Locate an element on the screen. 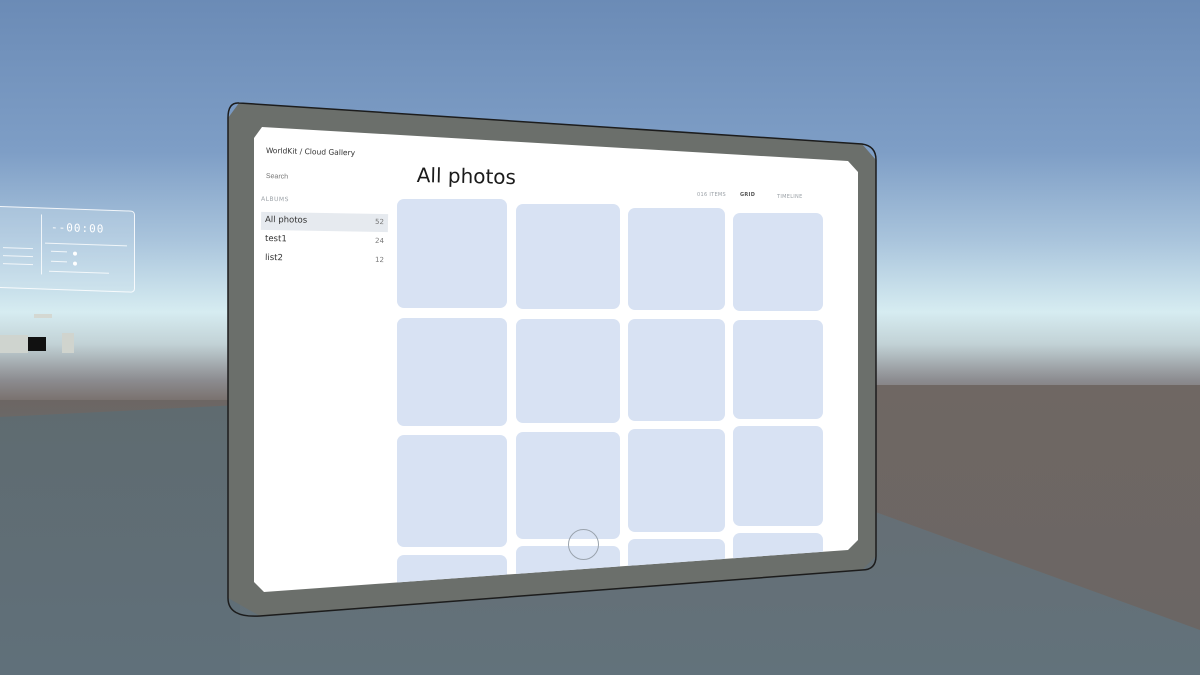  album-label: test1 is located at coordinates (275, 239).